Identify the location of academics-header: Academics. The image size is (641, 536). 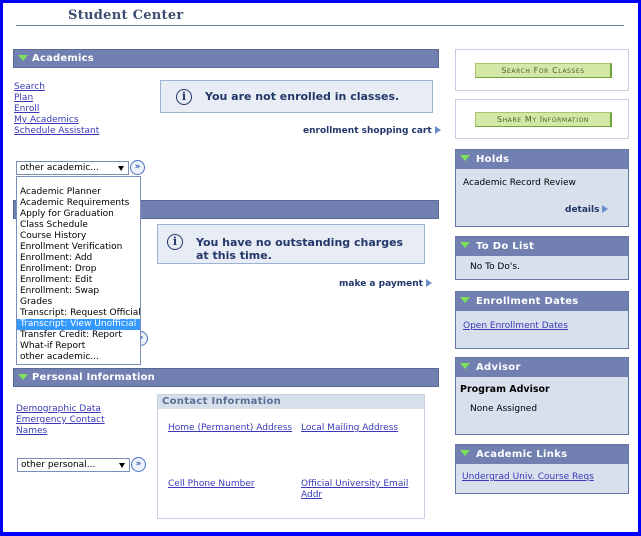
(226, 58).